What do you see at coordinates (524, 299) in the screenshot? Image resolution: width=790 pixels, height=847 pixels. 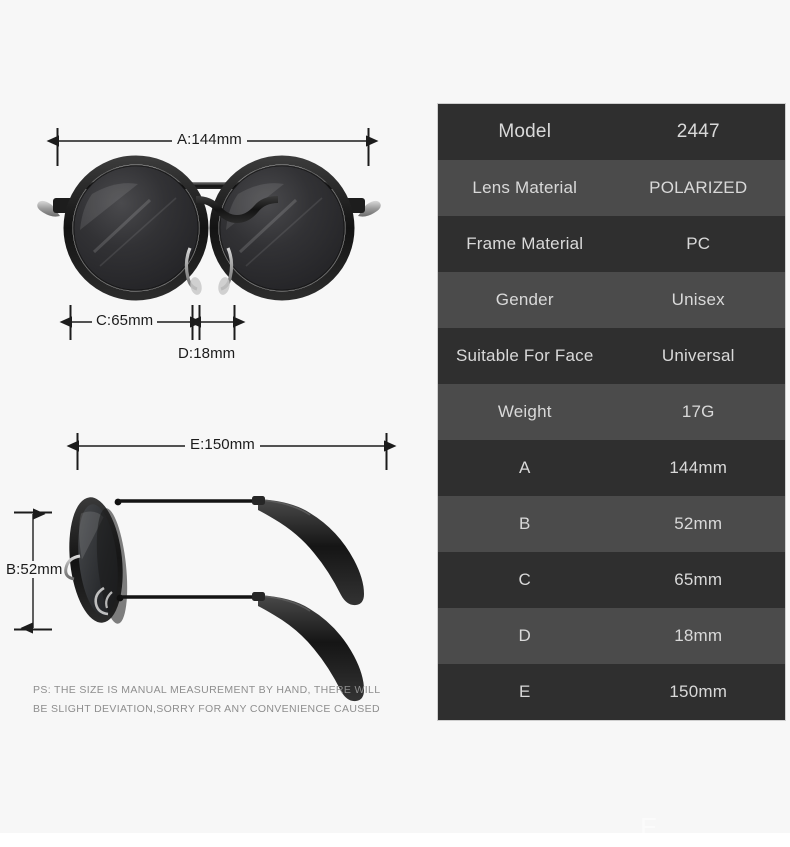 I see `spec-key: Gender` at bounding box center [524, 299].